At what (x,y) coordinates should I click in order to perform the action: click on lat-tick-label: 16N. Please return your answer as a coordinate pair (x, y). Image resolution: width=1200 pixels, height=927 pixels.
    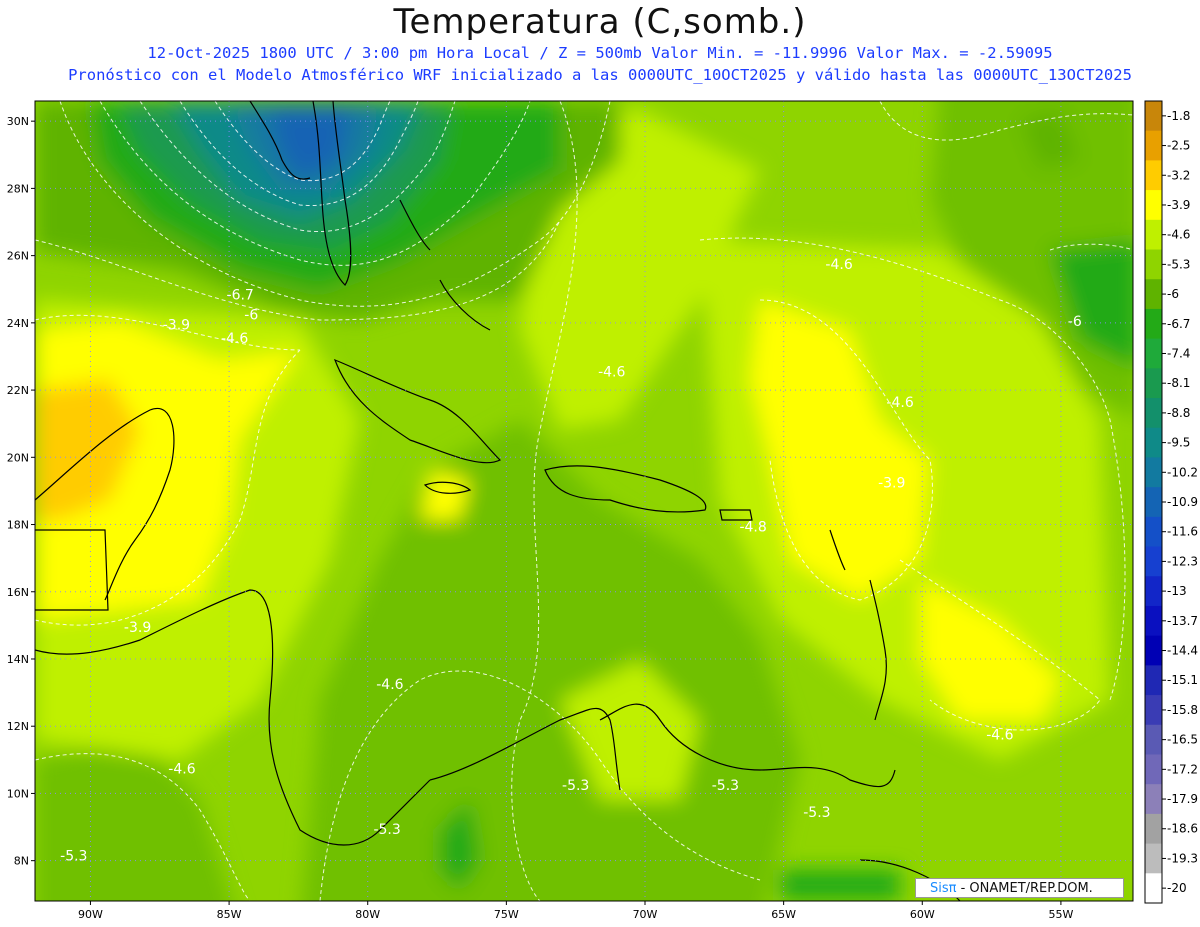
    Looking at the image, I should click on (18, 592).